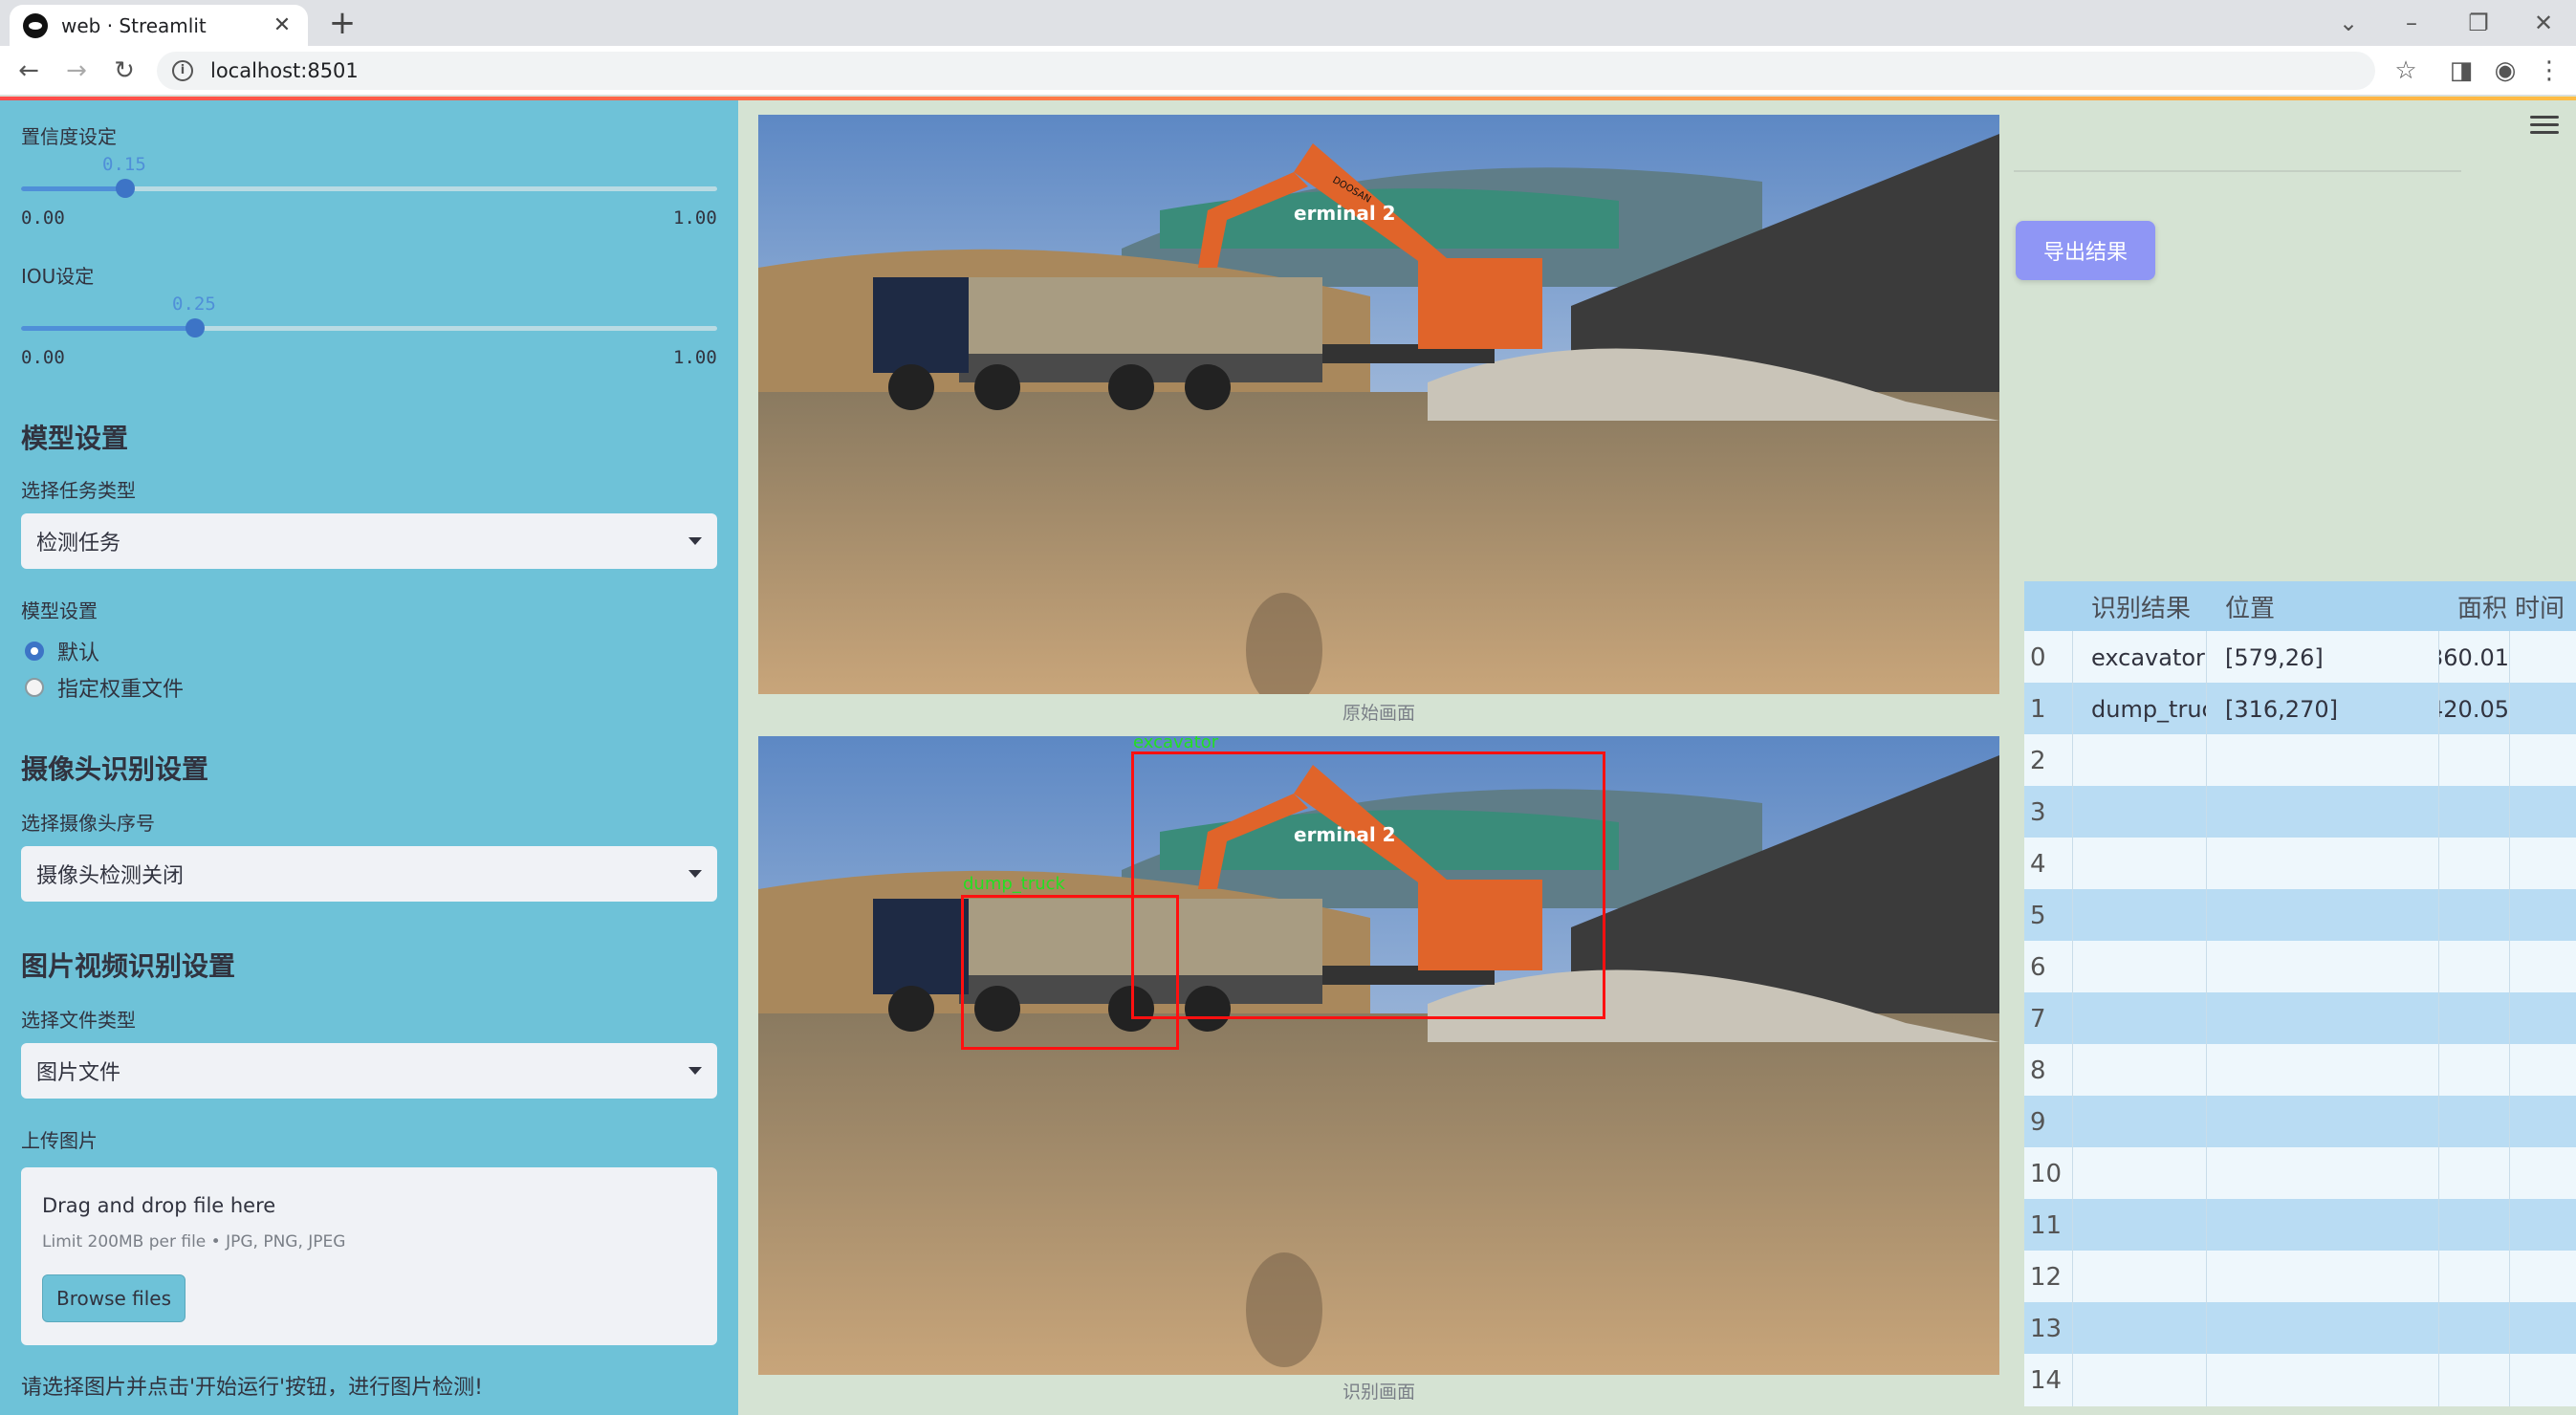  What do you see at coordinates (342, 23) in the screenshot?
I see `new-tab-button: +` at bounding box center [342, 23].